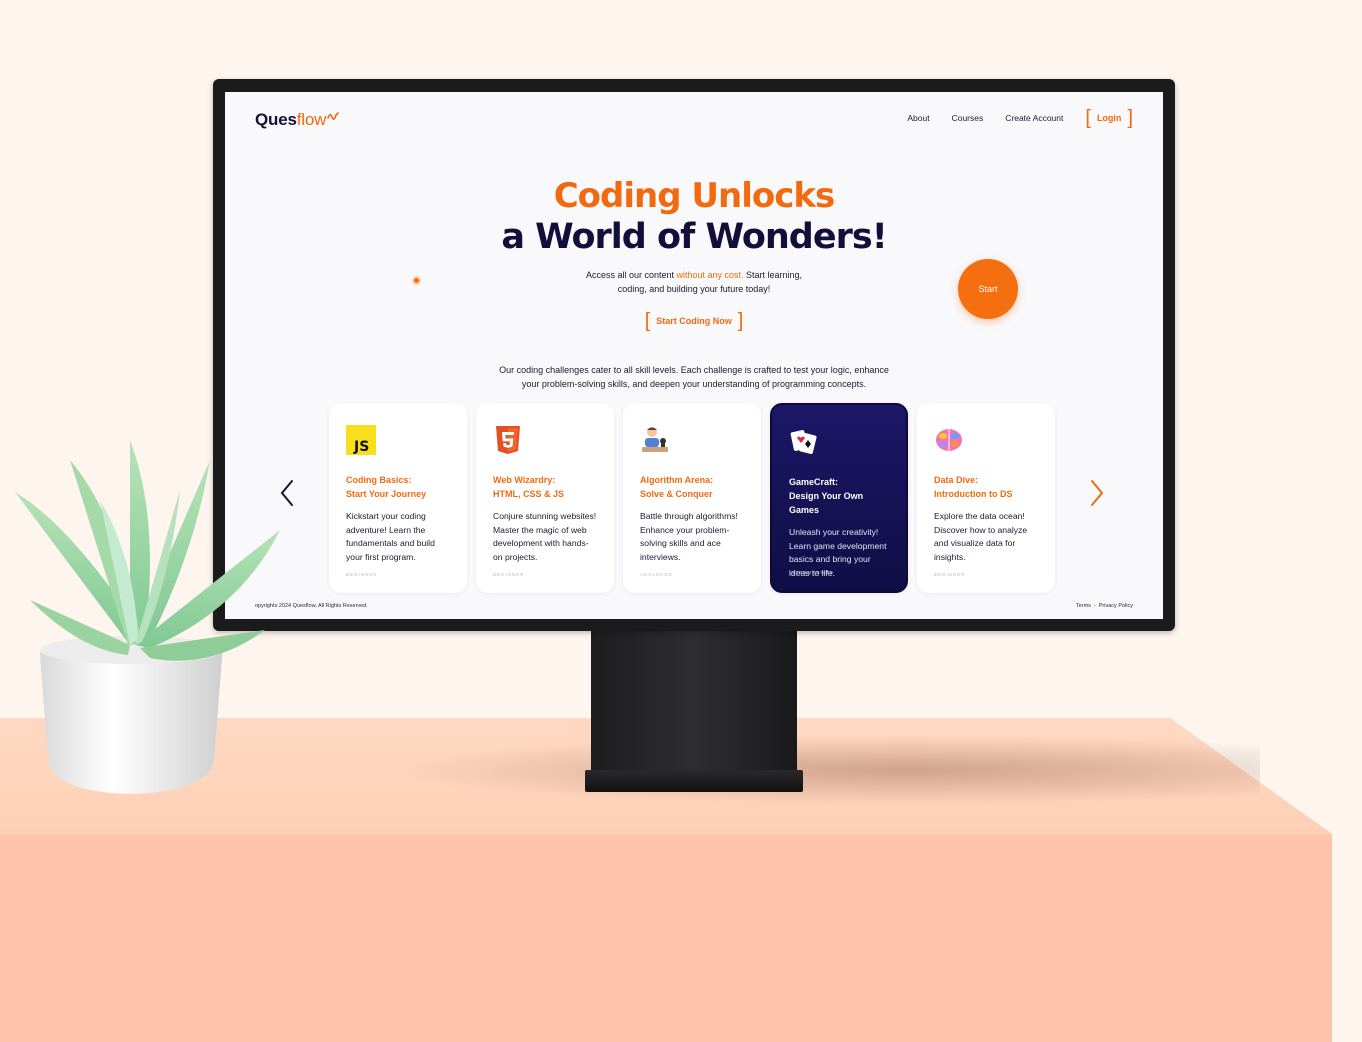 Image resolution: width=1362 pixels, height=1042 pixels. I want to click on card-title-line2: Design Your Own Games, so click(826, 503).